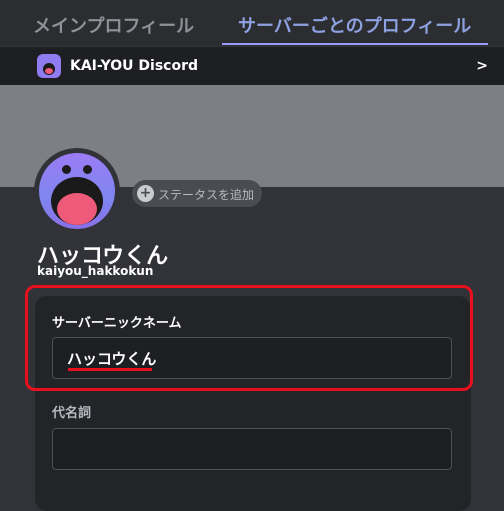 This screenshot has width=504, height=511. I want to click on add-status-label: ステータスを追加, so click(206, 195).